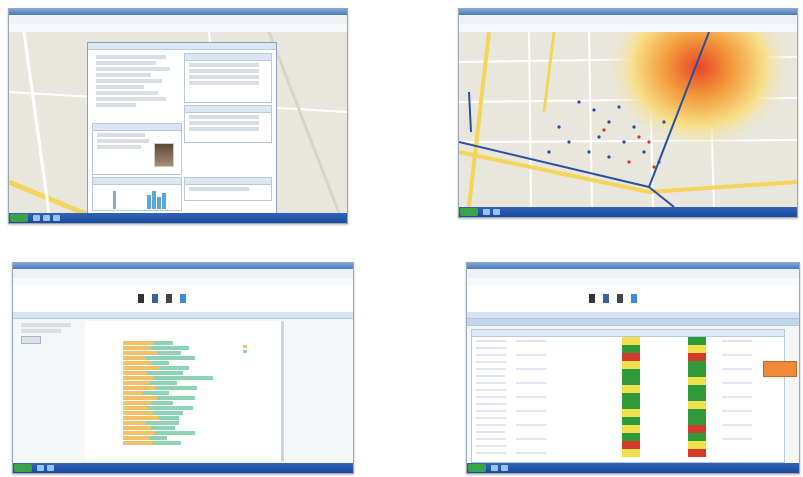 The image size is (803, 477). Describe the element at coordinates (168, 393) in the screenshot. I see `horizontal-bar-chart` at that location.